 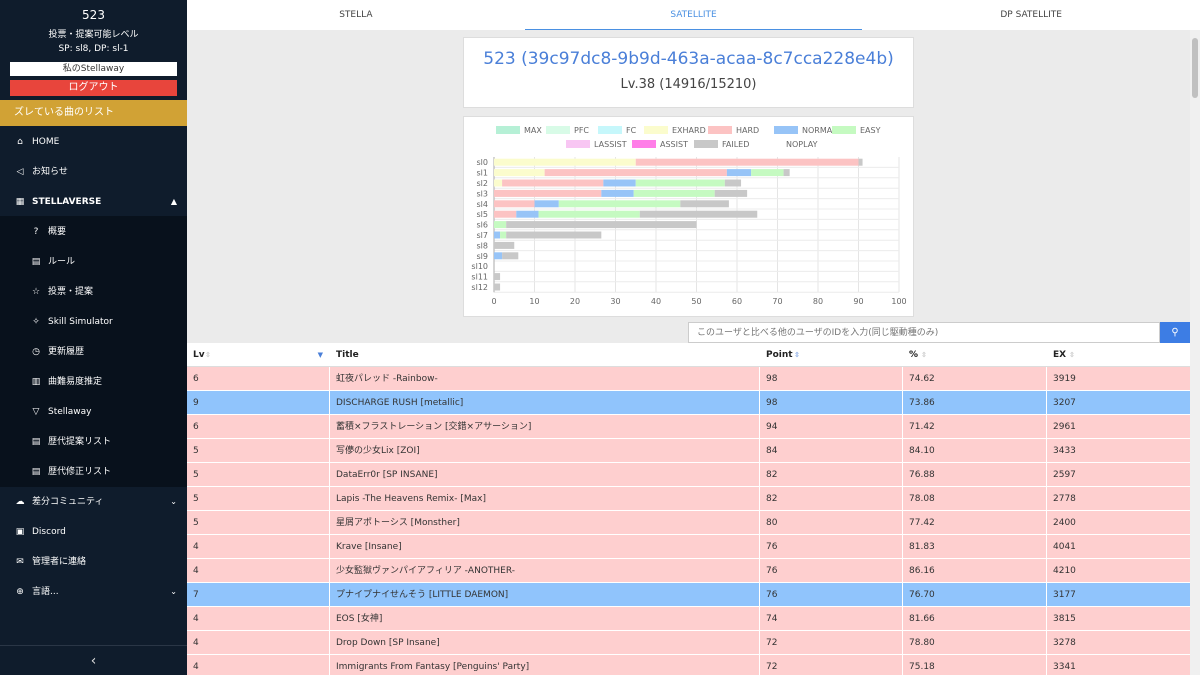 I want to click on sidebar-item-rules: ▤ ルール, so click(x=93, y=262).